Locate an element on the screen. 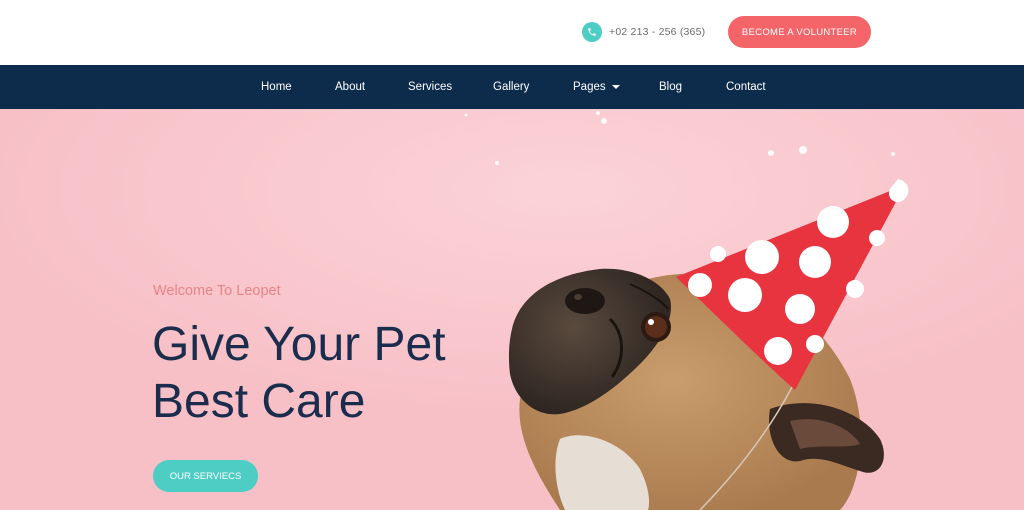 The image size is (1024, 510). nav-item-pages: Pages is located at coordinates (596, 87).